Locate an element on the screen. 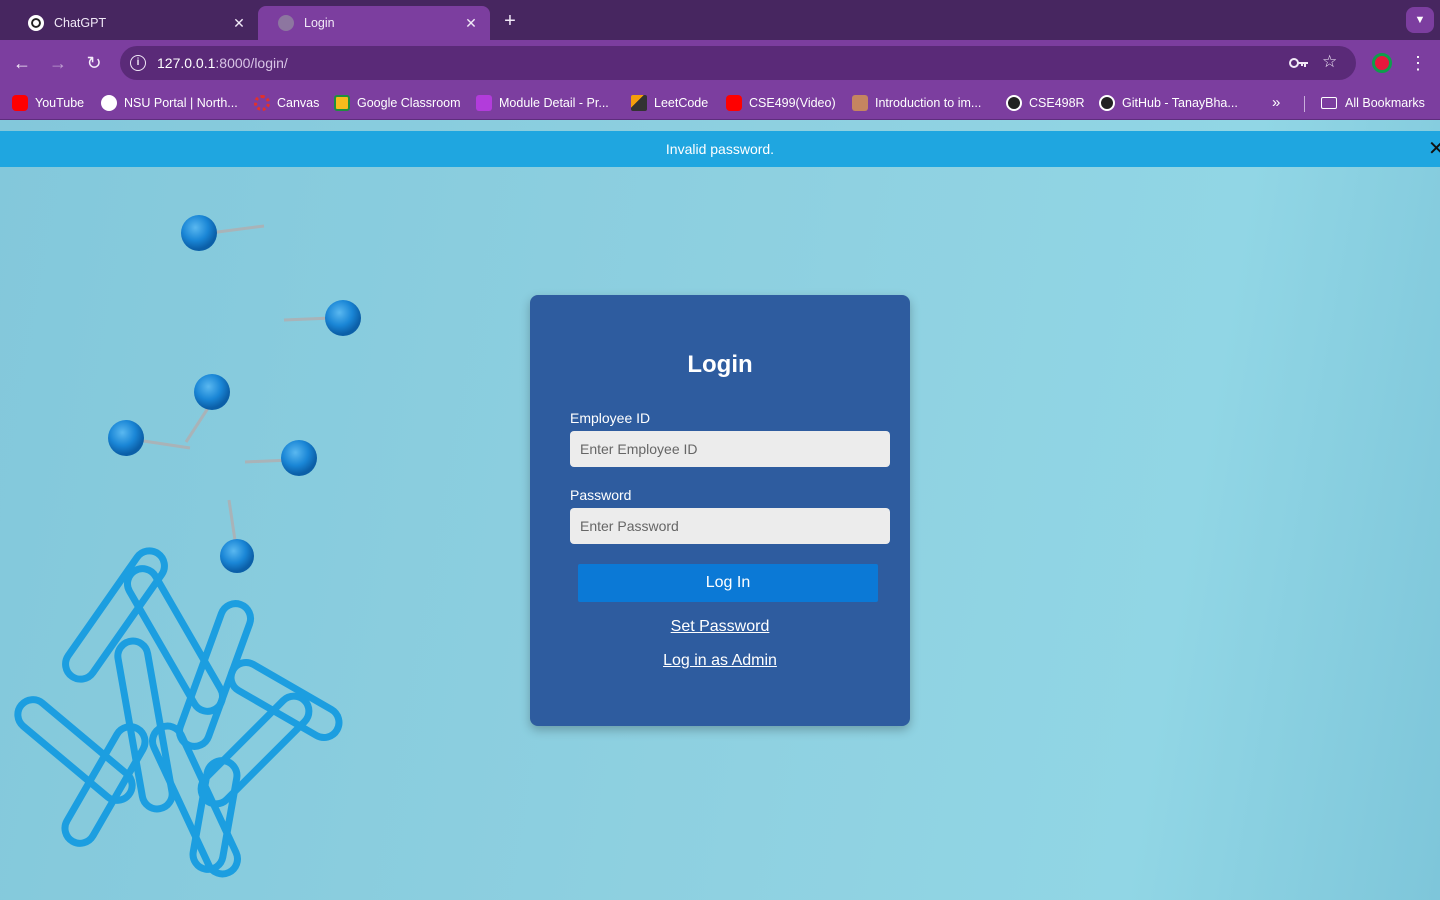 The image size is (1440, 900). employee-id-field is located at coordinates (730, 449).